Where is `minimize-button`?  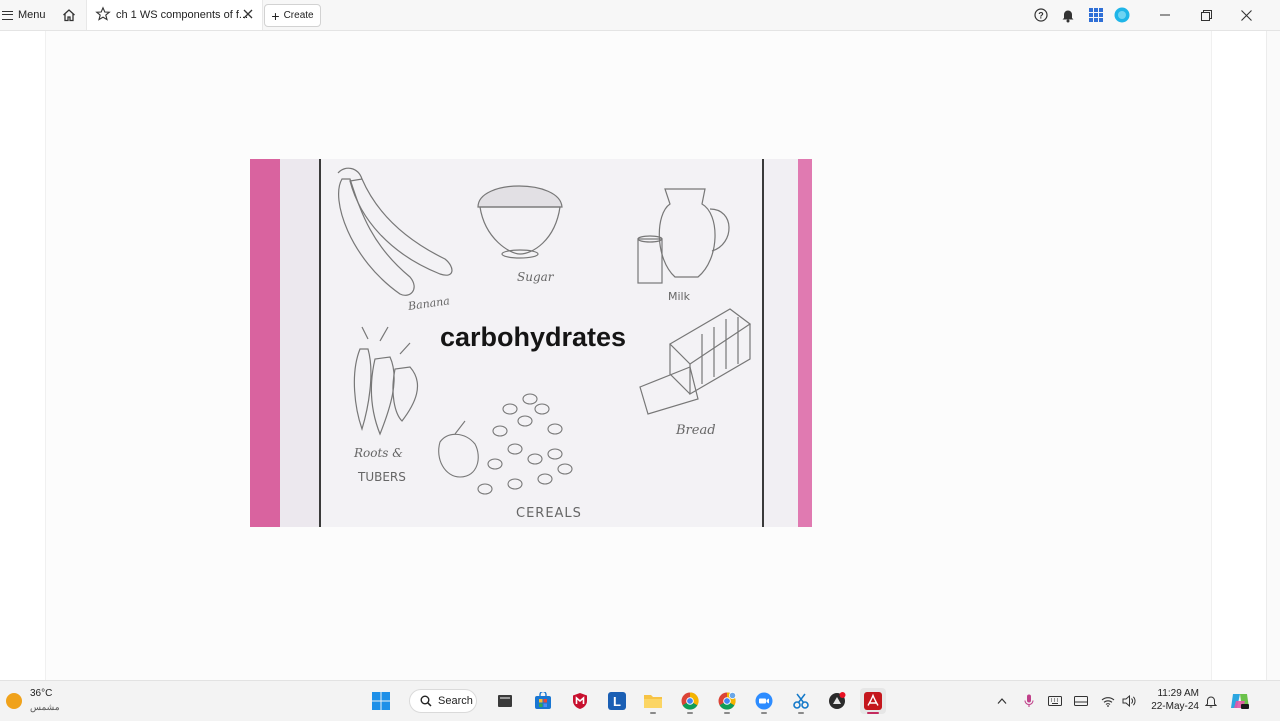
minimize-button is located at coordinates (1165, 15).